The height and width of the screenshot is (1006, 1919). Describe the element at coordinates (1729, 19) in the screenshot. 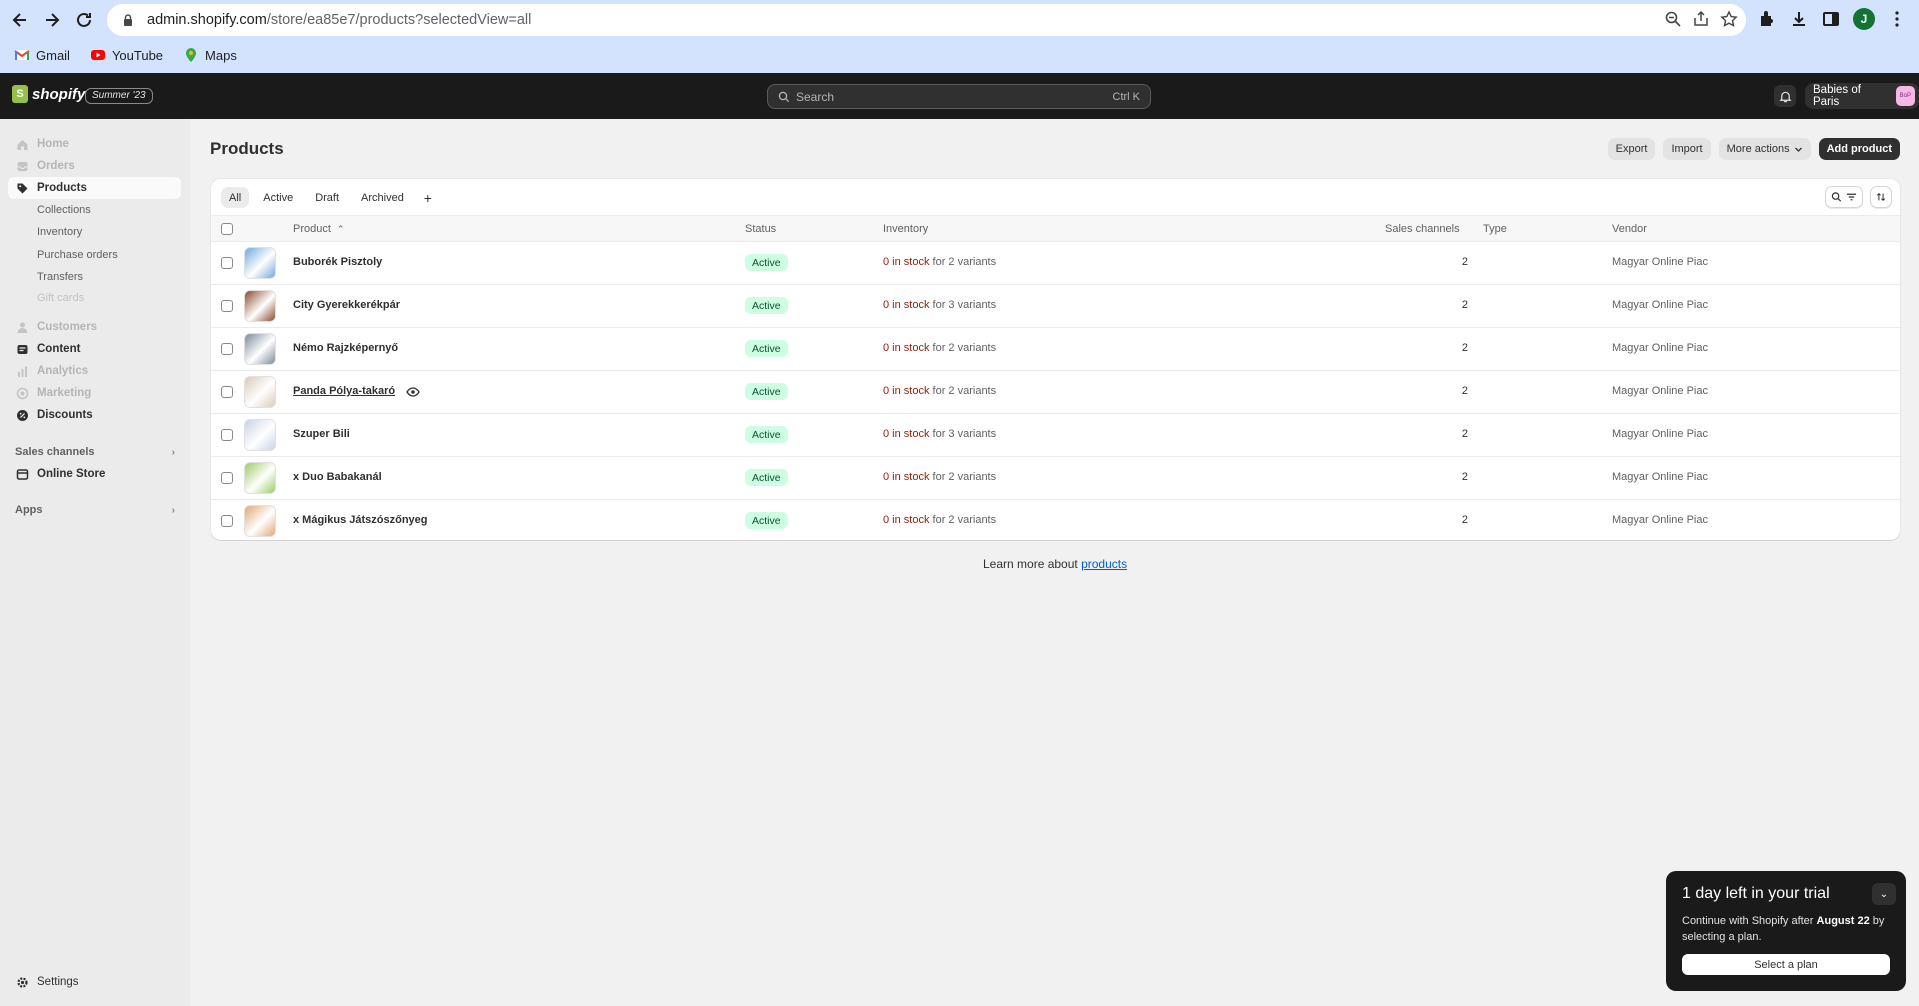

I see `bookmark-star-icon` at that location.